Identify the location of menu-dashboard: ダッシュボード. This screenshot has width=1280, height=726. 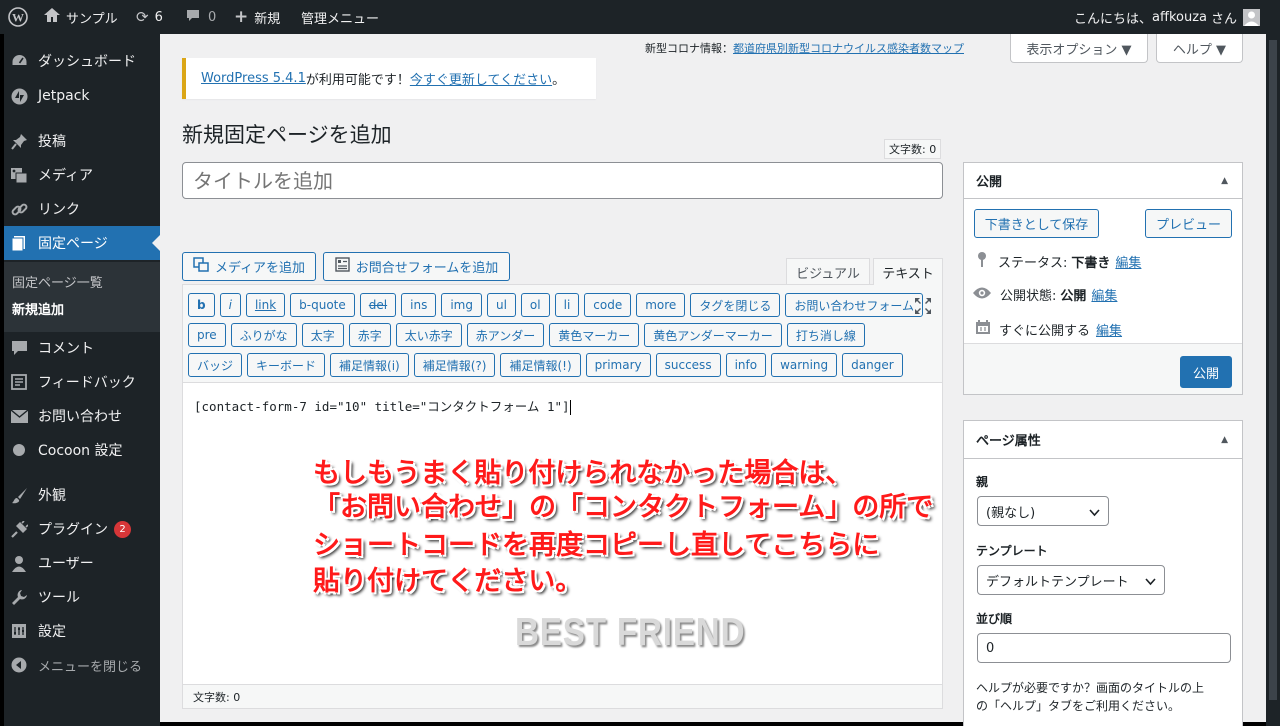
(82, 61).